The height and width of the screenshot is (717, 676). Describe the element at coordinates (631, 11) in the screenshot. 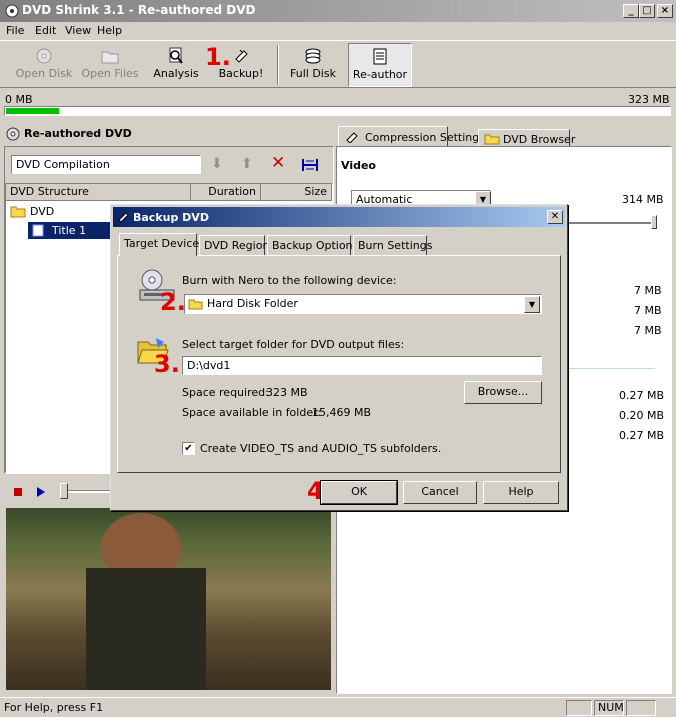

I see `minimize-button: _` at that location.